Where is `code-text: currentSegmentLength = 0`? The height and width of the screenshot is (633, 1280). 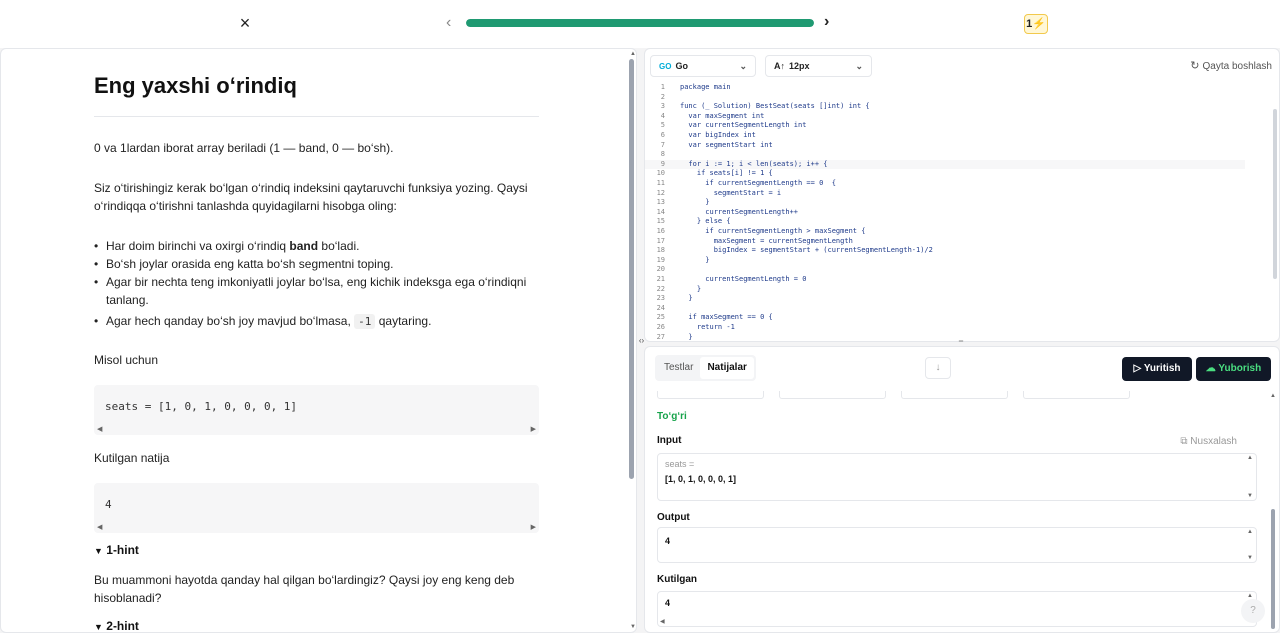
code-text: currentSegmentLength = 0 is located at coordinates (743, 279).